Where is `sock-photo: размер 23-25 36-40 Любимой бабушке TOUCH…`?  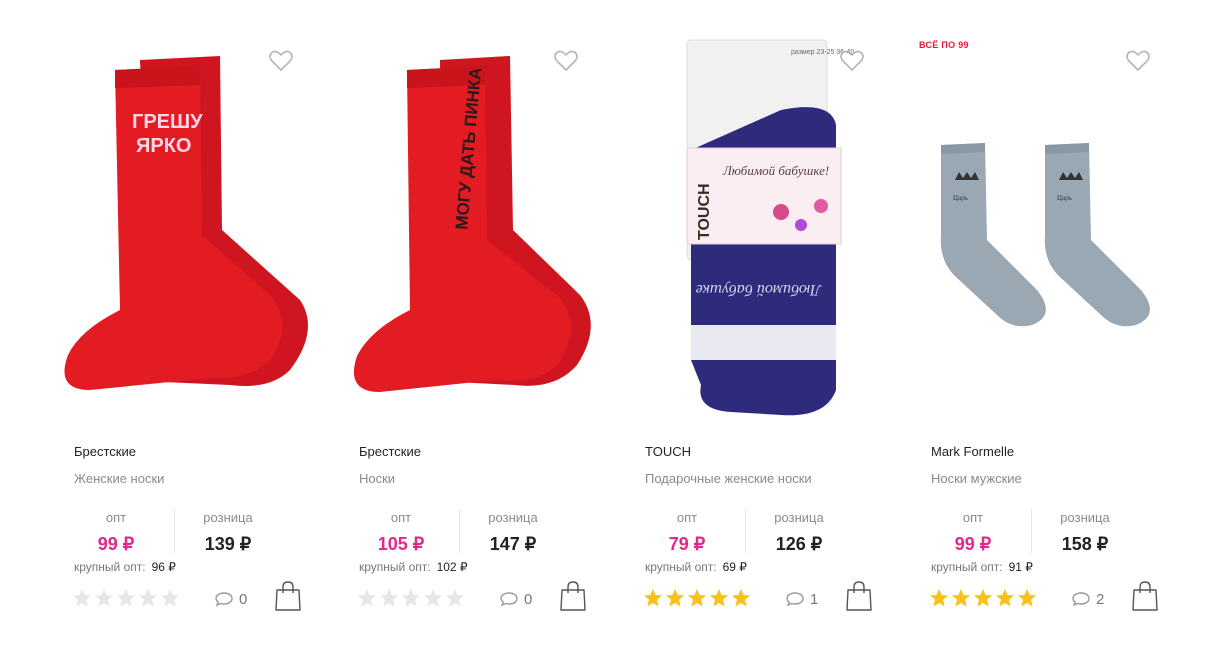
sock-photo: размер 23-25 36-40 Любимой бабушке TOUCH… is located at coordinates (770, 227).